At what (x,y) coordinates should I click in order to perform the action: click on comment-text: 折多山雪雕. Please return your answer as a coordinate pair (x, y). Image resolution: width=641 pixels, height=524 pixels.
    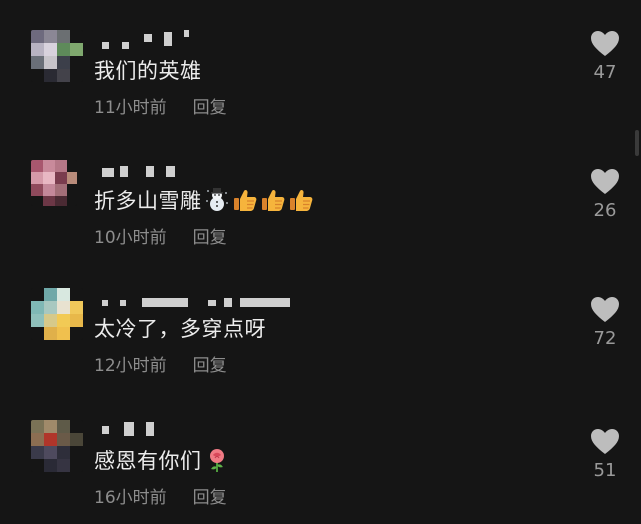
    Looking at the image, I should click on (204, 201).